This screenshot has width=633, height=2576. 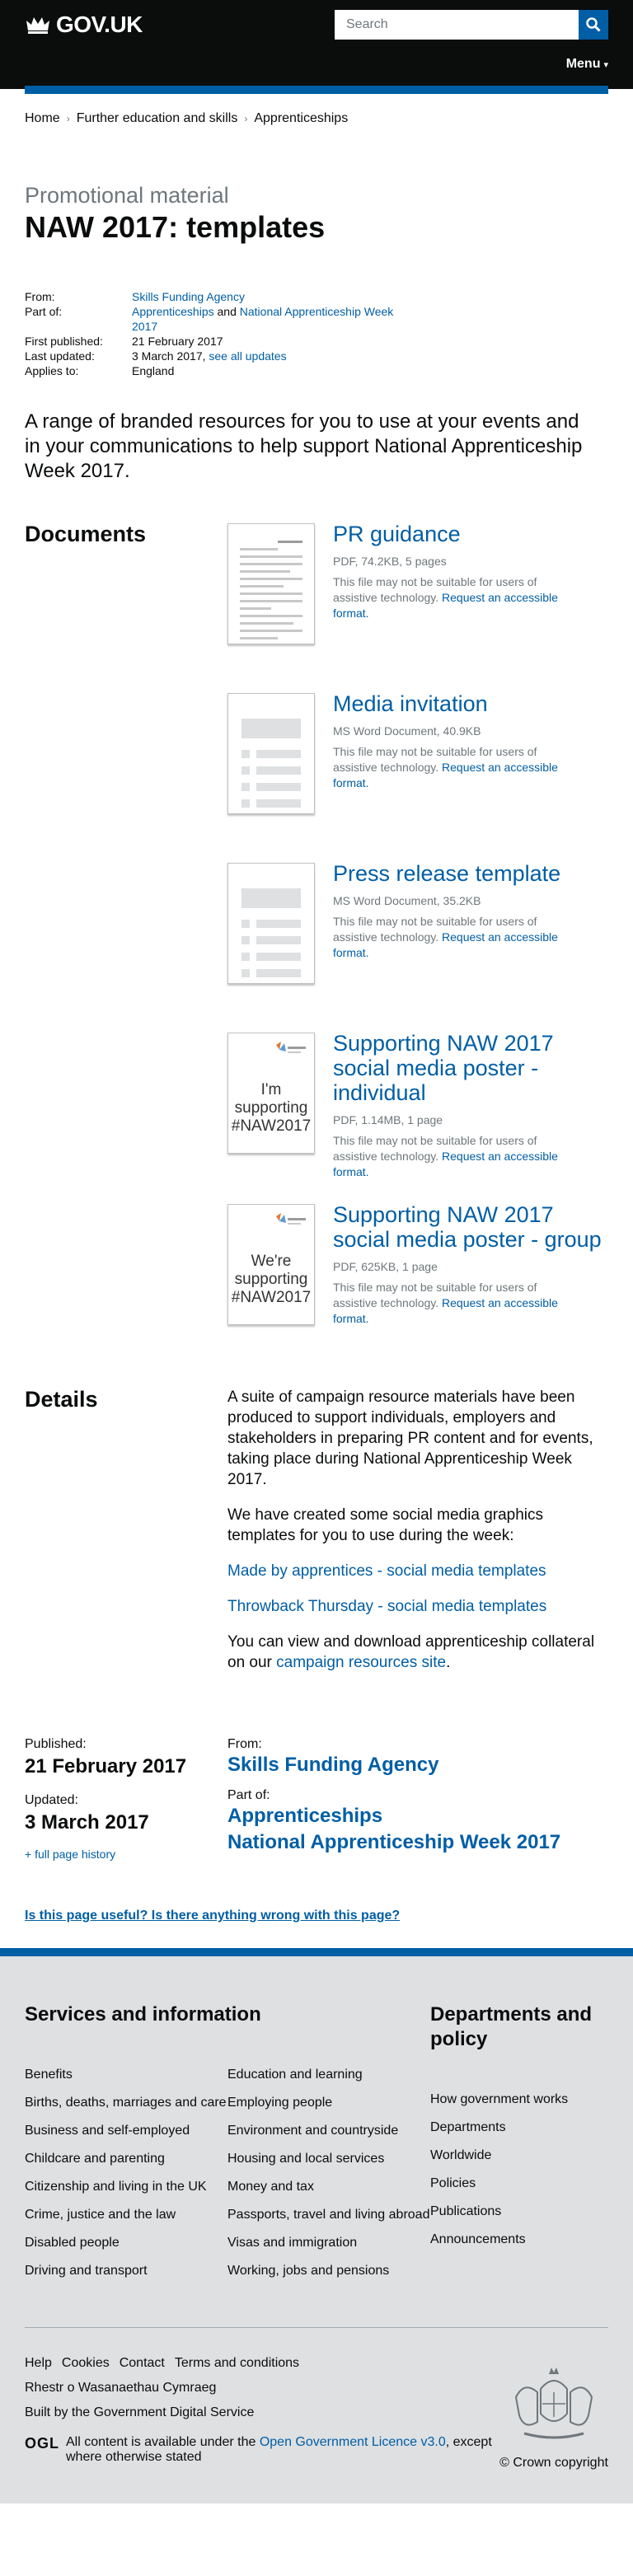 I want to click on details-campaign-suffix: ., so click(x=449, y=1662).